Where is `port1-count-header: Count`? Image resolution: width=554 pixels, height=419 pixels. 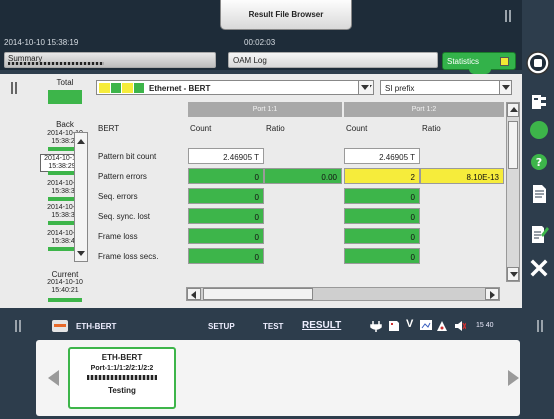 port1-count-header: Count is located at coordinates (201, 128).